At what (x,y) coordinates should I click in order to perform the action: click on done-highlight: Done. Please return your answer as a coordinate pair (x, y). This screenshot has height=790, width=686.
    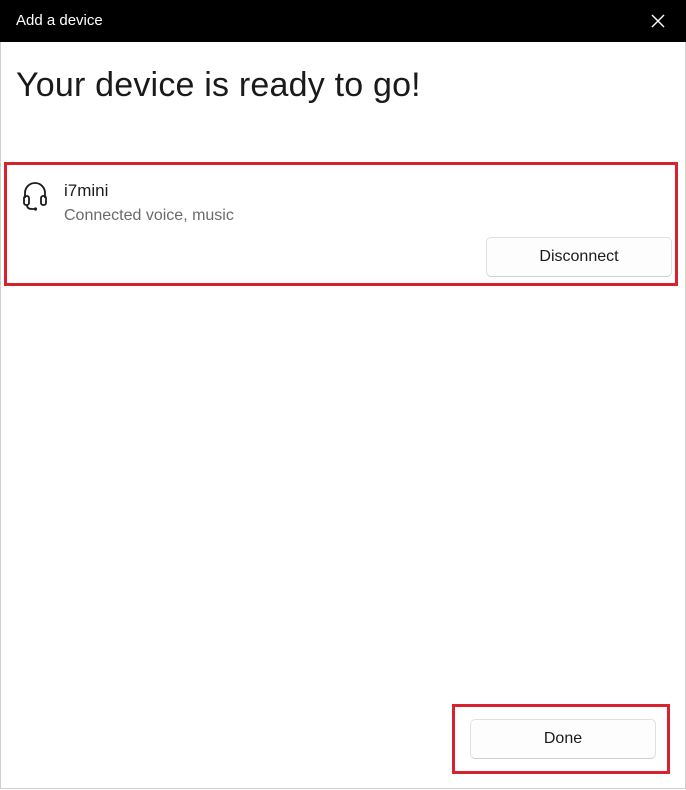
    Looking at the image, I should click on (561, 739).